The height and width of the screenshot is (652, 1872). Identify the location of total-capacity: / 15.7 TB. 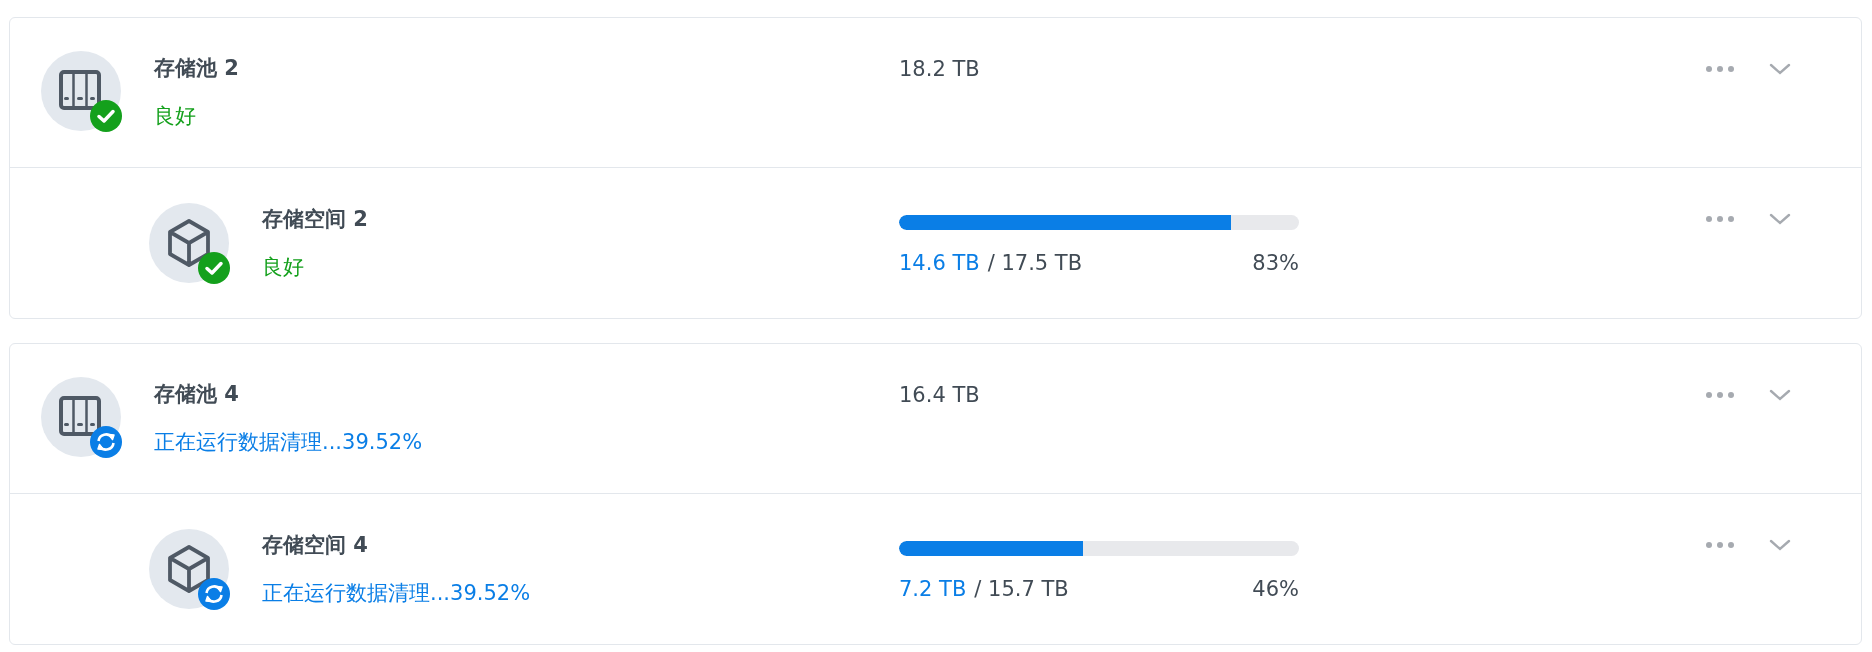
(1021, 589).